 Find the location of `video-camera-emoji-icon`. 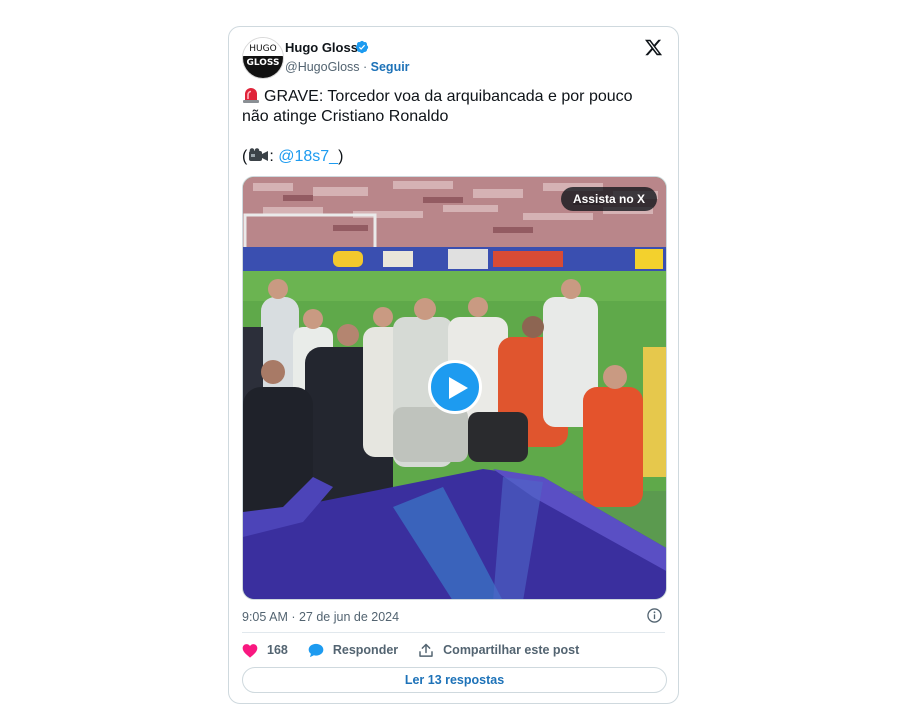

video-camera-emoji-icon is located at coordinates (259, 154).